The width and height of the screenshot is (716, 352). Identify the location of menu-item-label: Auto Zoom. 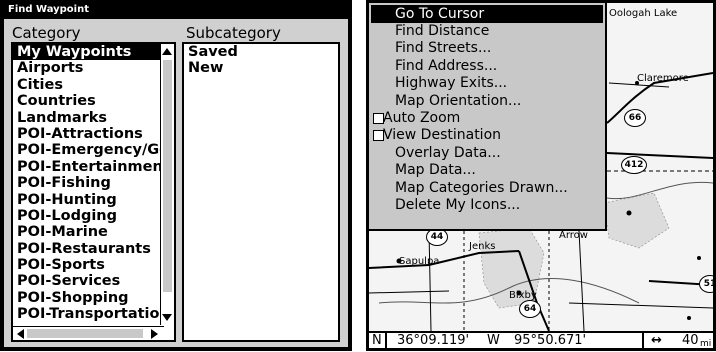
(422, 117).